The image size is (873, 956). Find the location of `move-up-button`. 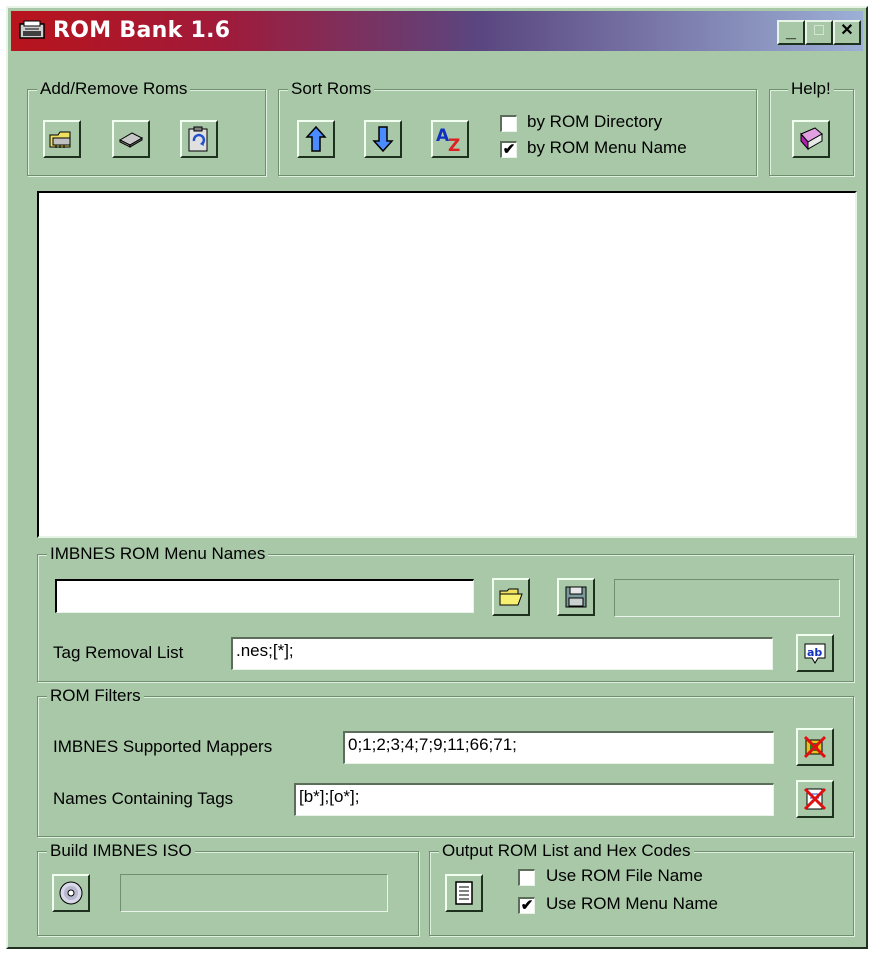

move-up-button is located at coordinates (316, 139).